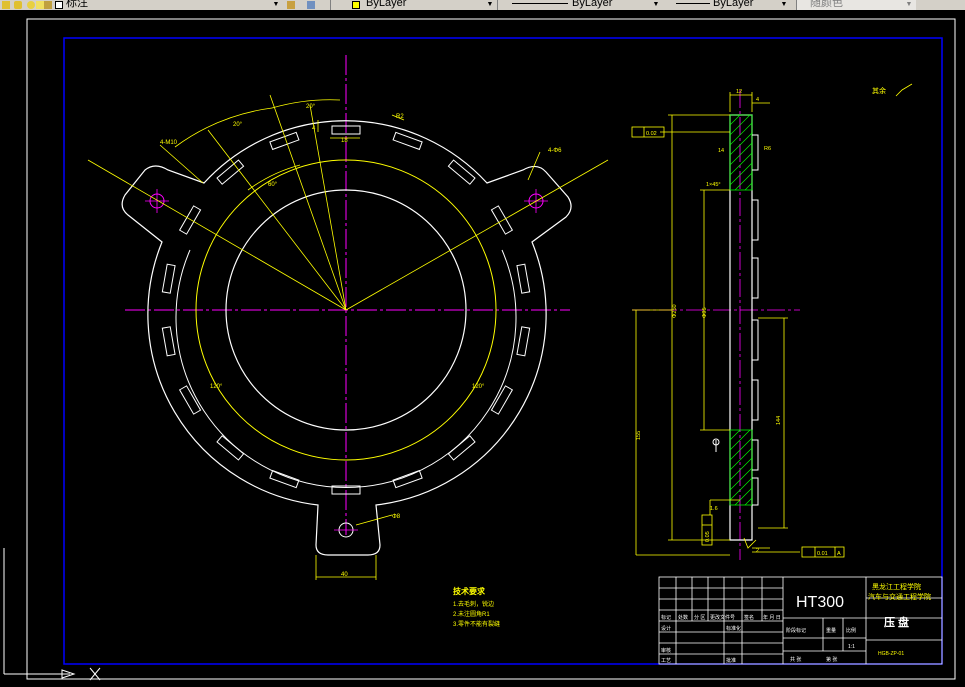  I want to click on note-item: 1.去毛刺，锐边, so click(473, 604).